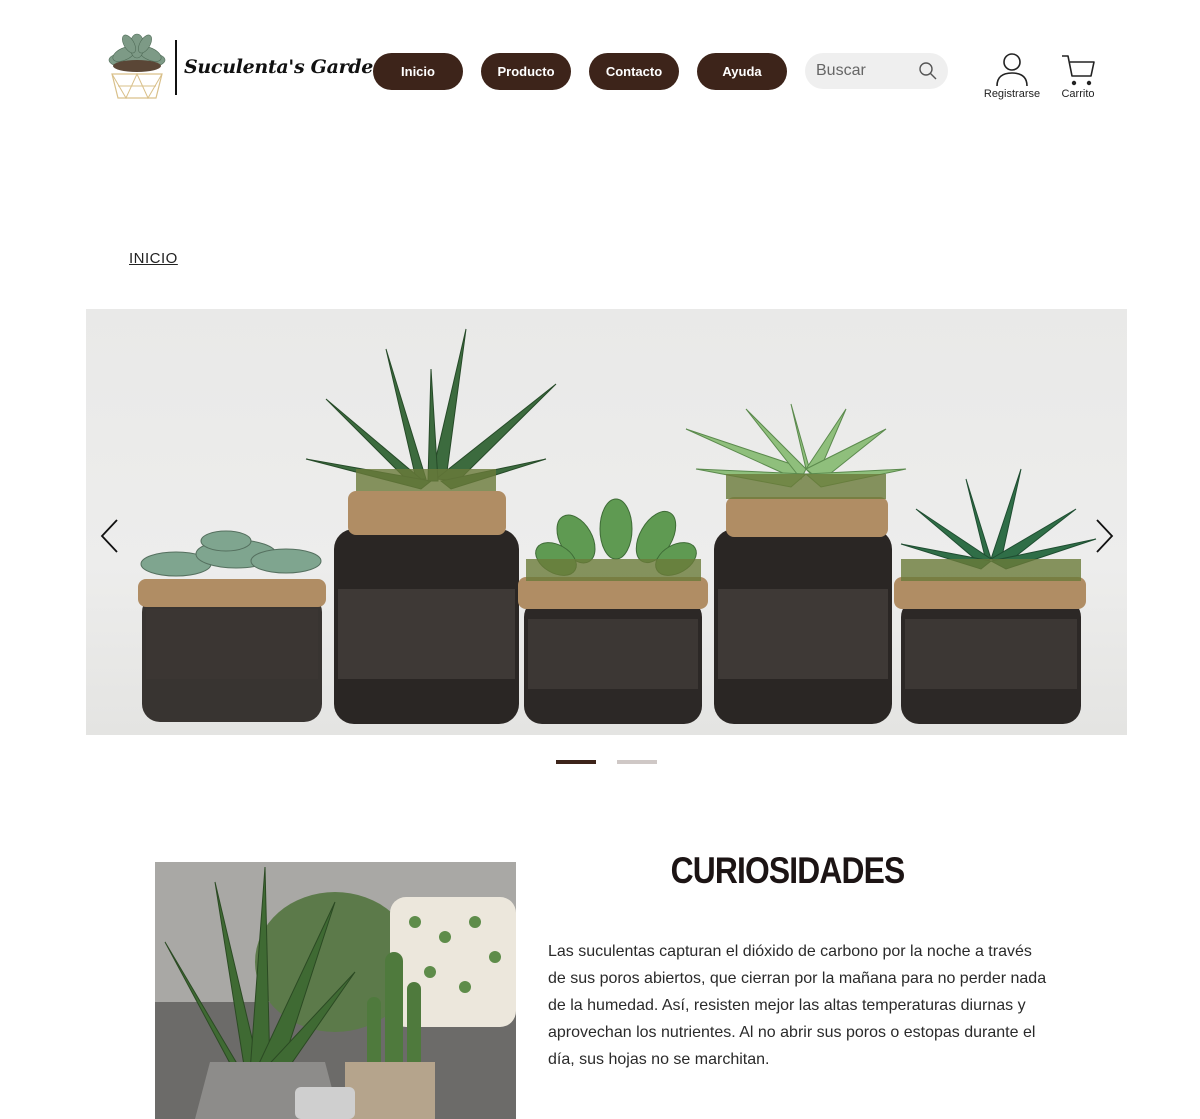 The width and height of the screenshot is (1200, 1119). Describe the element at coordinates (928, 71) in the screenshot. I see `search-icon` at that location.